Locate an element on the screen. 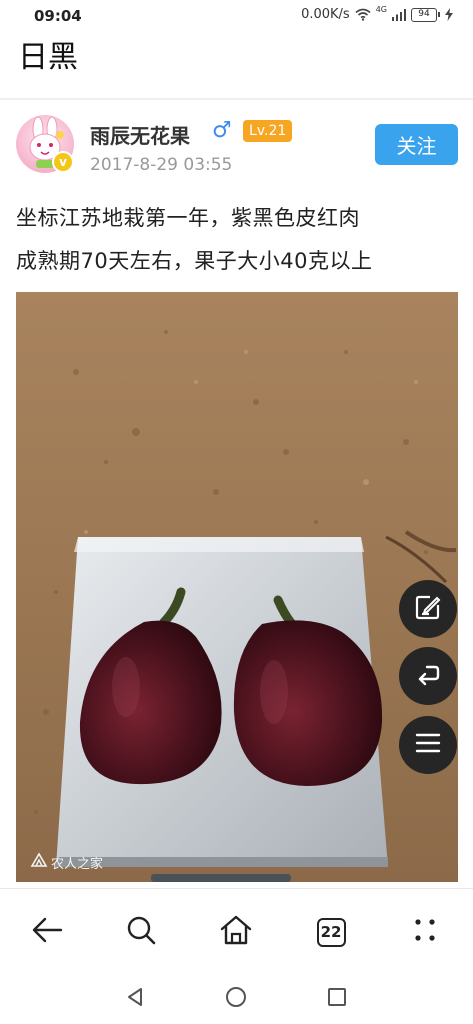 The image size is (473, 1024). reply-fab is located at coordinates (428, 676).